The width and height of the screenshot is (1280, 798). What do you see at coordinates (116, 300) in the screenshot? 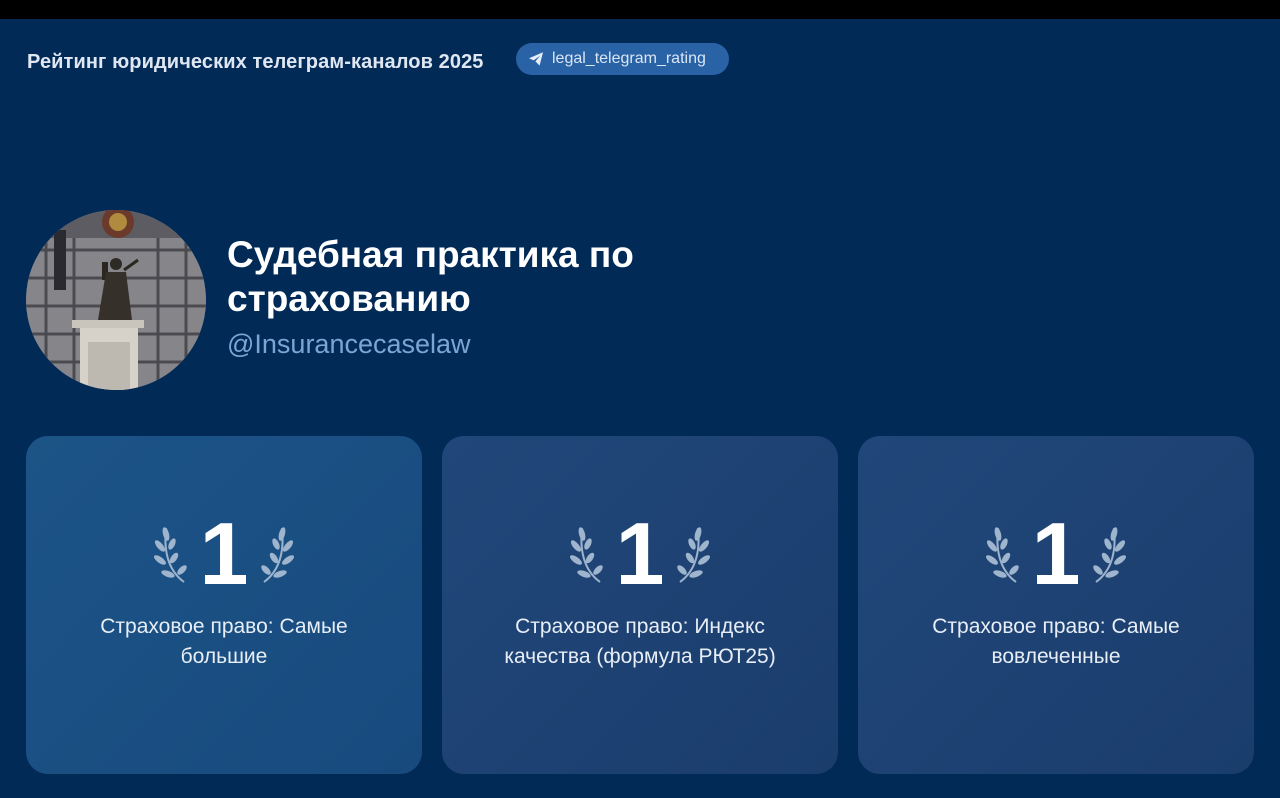
I see `channel-avatar` at bounding box center [116, 300].